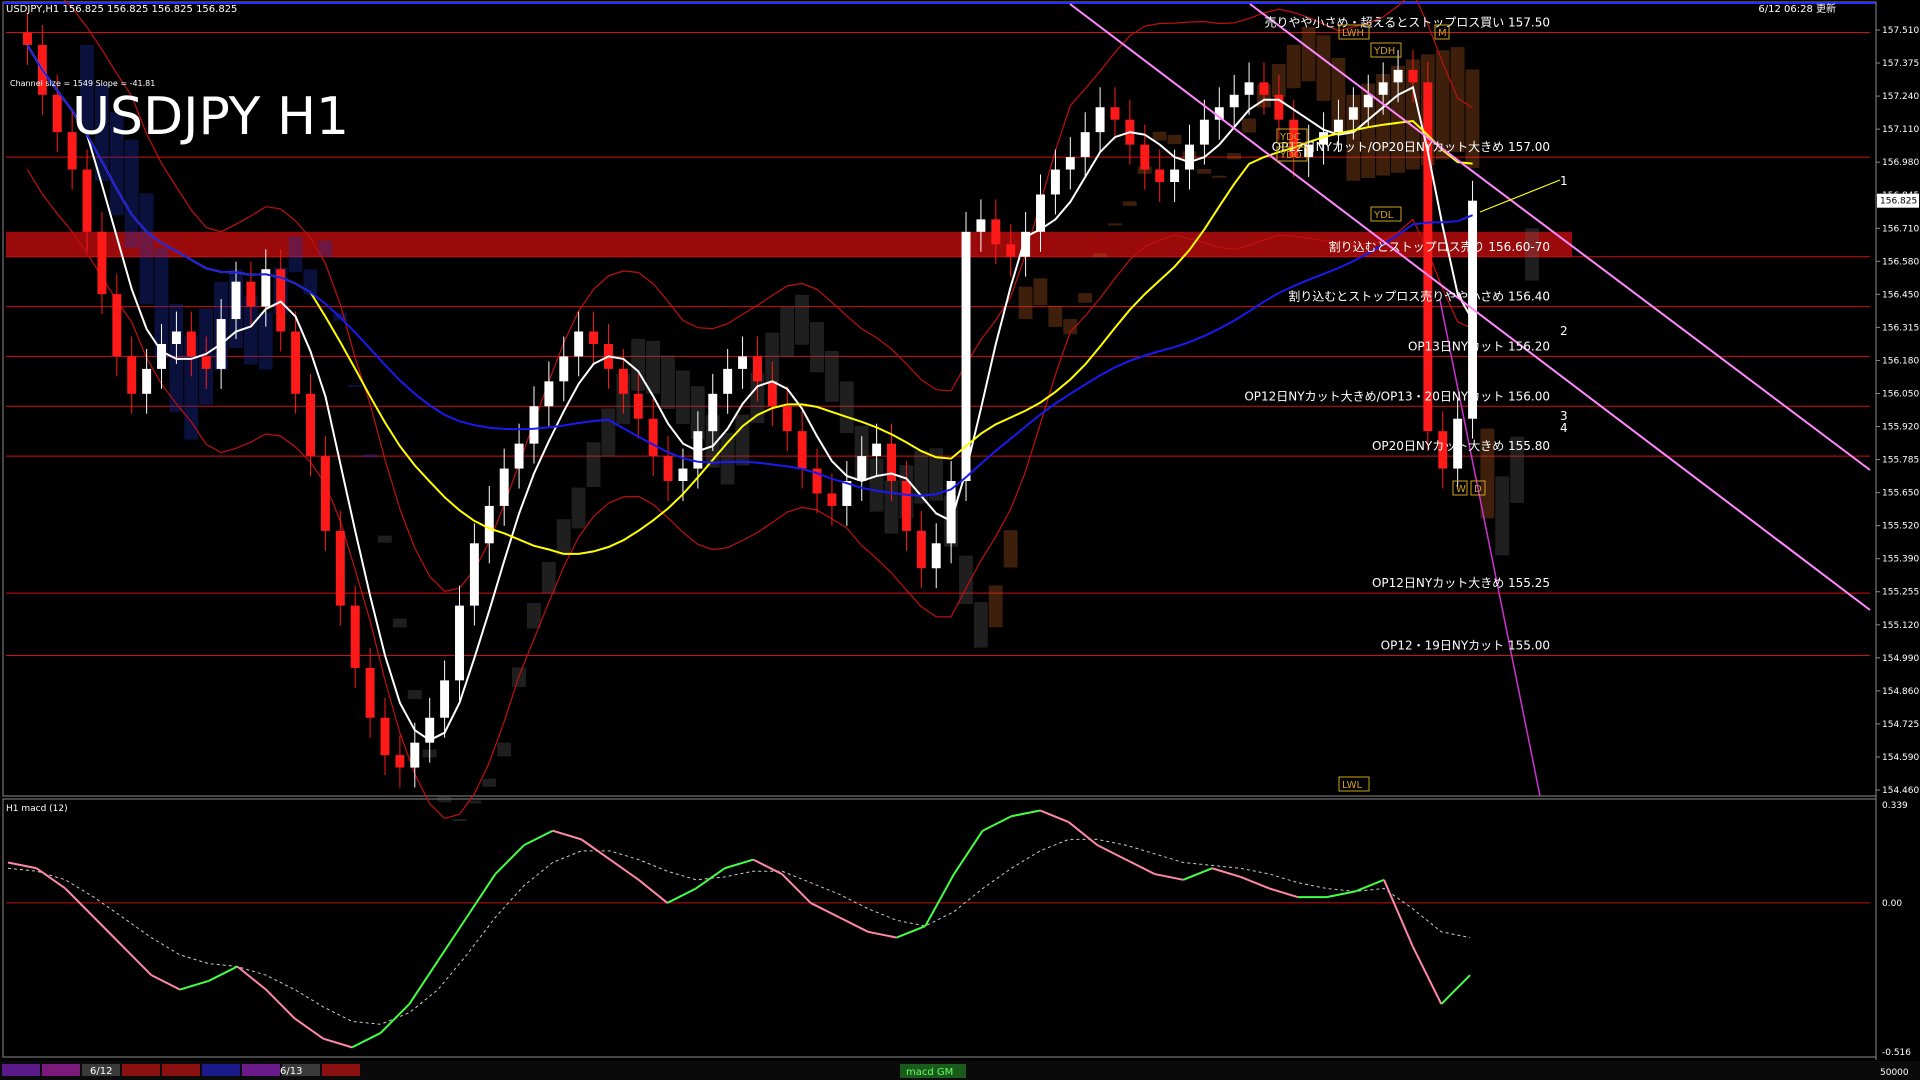 Image resolution: width=1920 pixels, height=1080 pixels. What do you see at coordinates (1461, 446) in the screenshot?
I see `level-label: OP20日NYカット大きめ 155.80` at bounding box center [1461, 446].